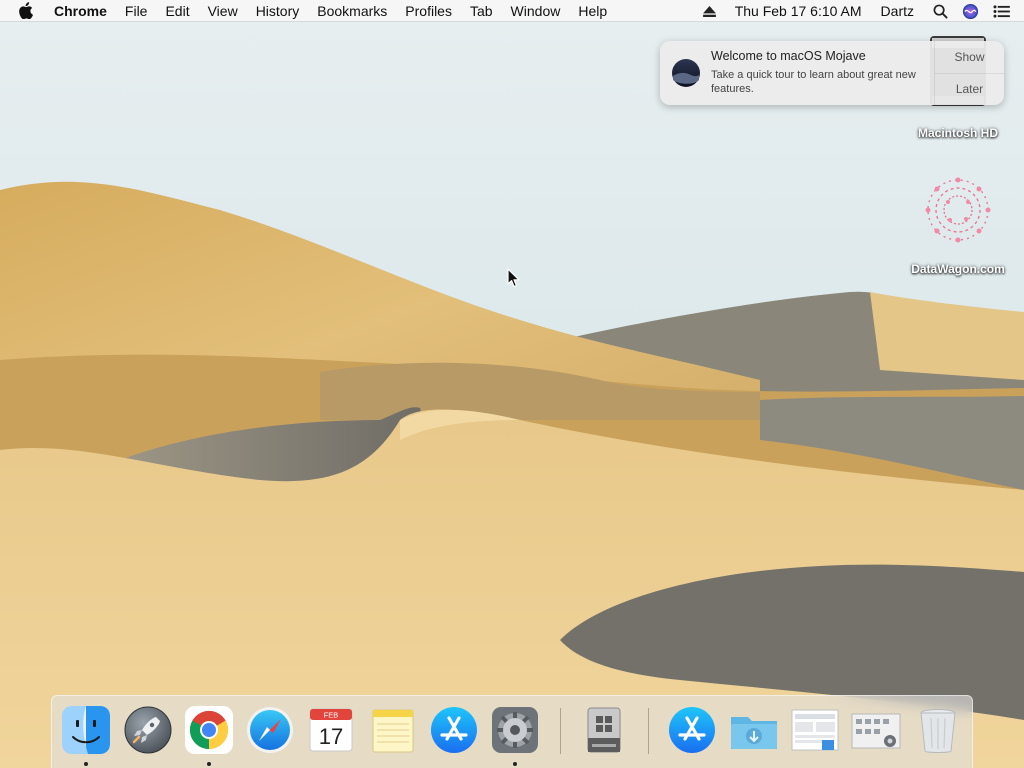 The image size is (1024, 768). What do you see at coordinates (331, 736) in the screenshot?
I see `calendar-day: 17` at bounding box center [331, 736].